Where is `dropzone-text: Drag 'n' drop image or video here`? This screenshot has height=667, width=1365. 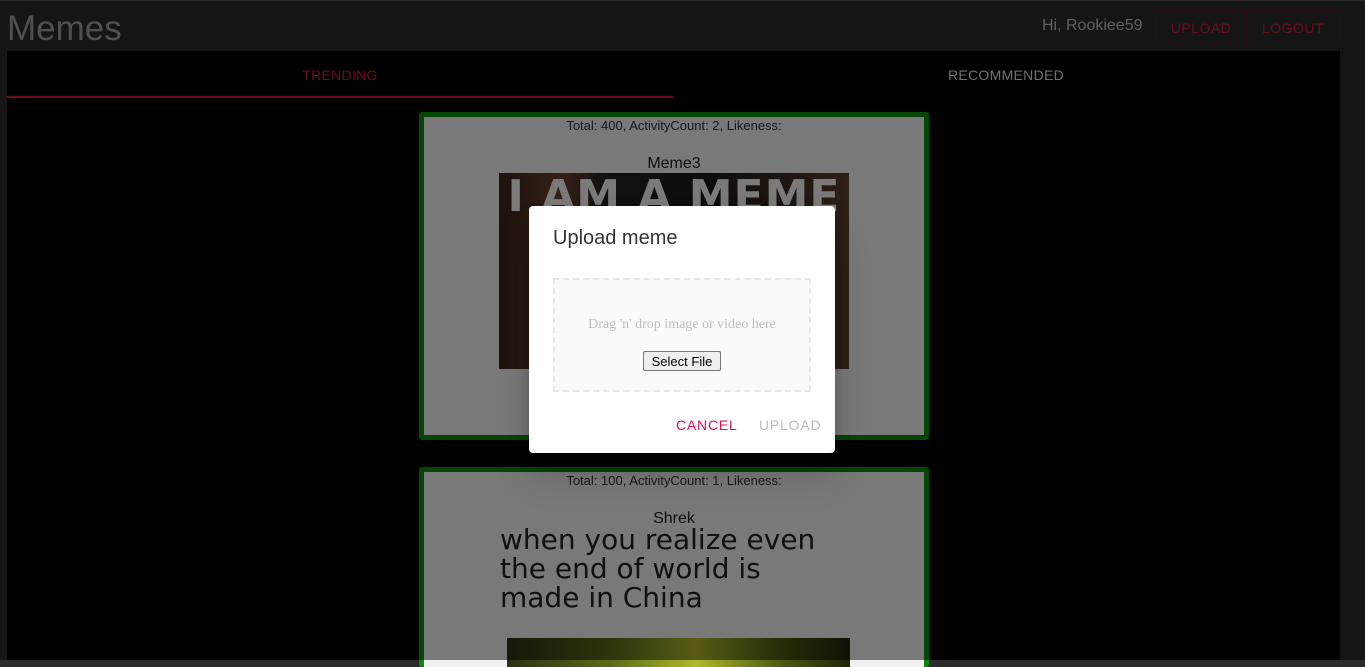 dropzone-text: Drag 'n' drop image or video here is located at coordinates (682, 324).